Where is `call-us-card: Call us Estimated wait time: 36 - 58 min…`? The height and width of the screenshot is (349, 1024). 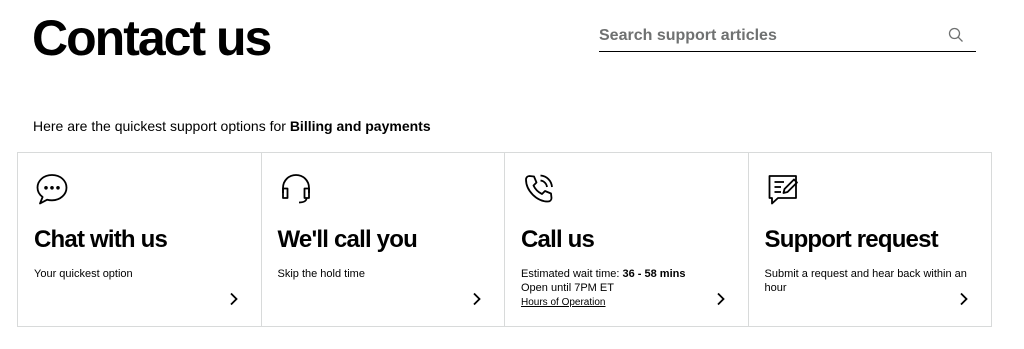
call-us-card: Call us Estimated wait time: 36 - 58 min… is located at coordinates (627, 239).